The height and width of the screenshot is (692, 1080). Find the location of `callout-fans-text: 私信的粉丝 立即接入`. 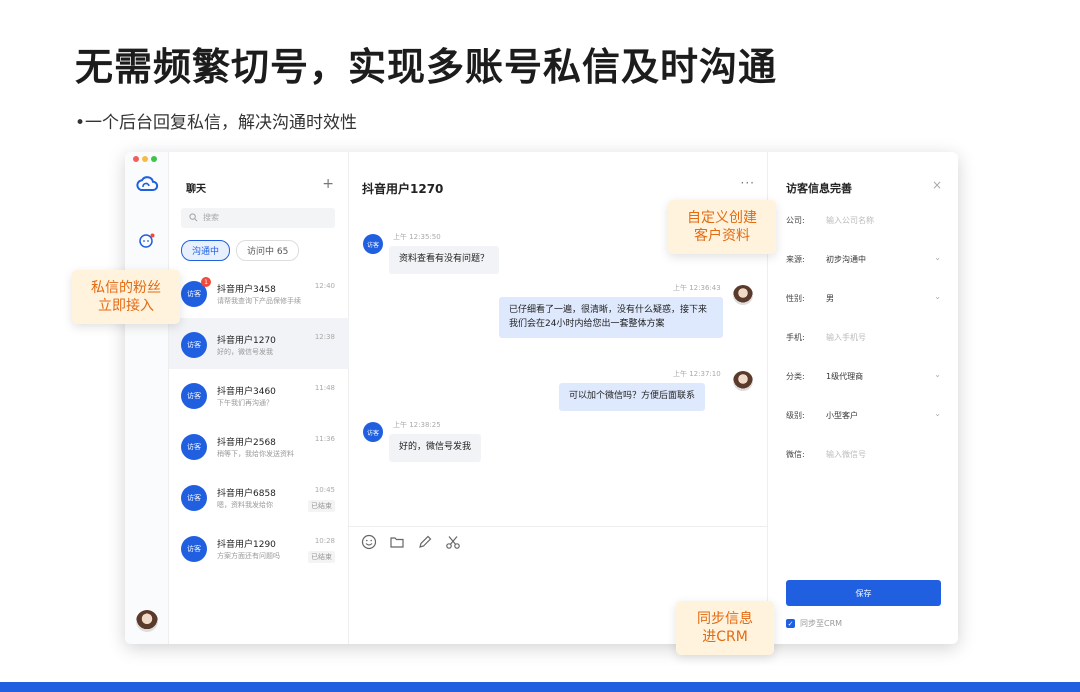

callout-fans-text: 私信的粉丝 立即接入 is located at coordinates (126, 296).